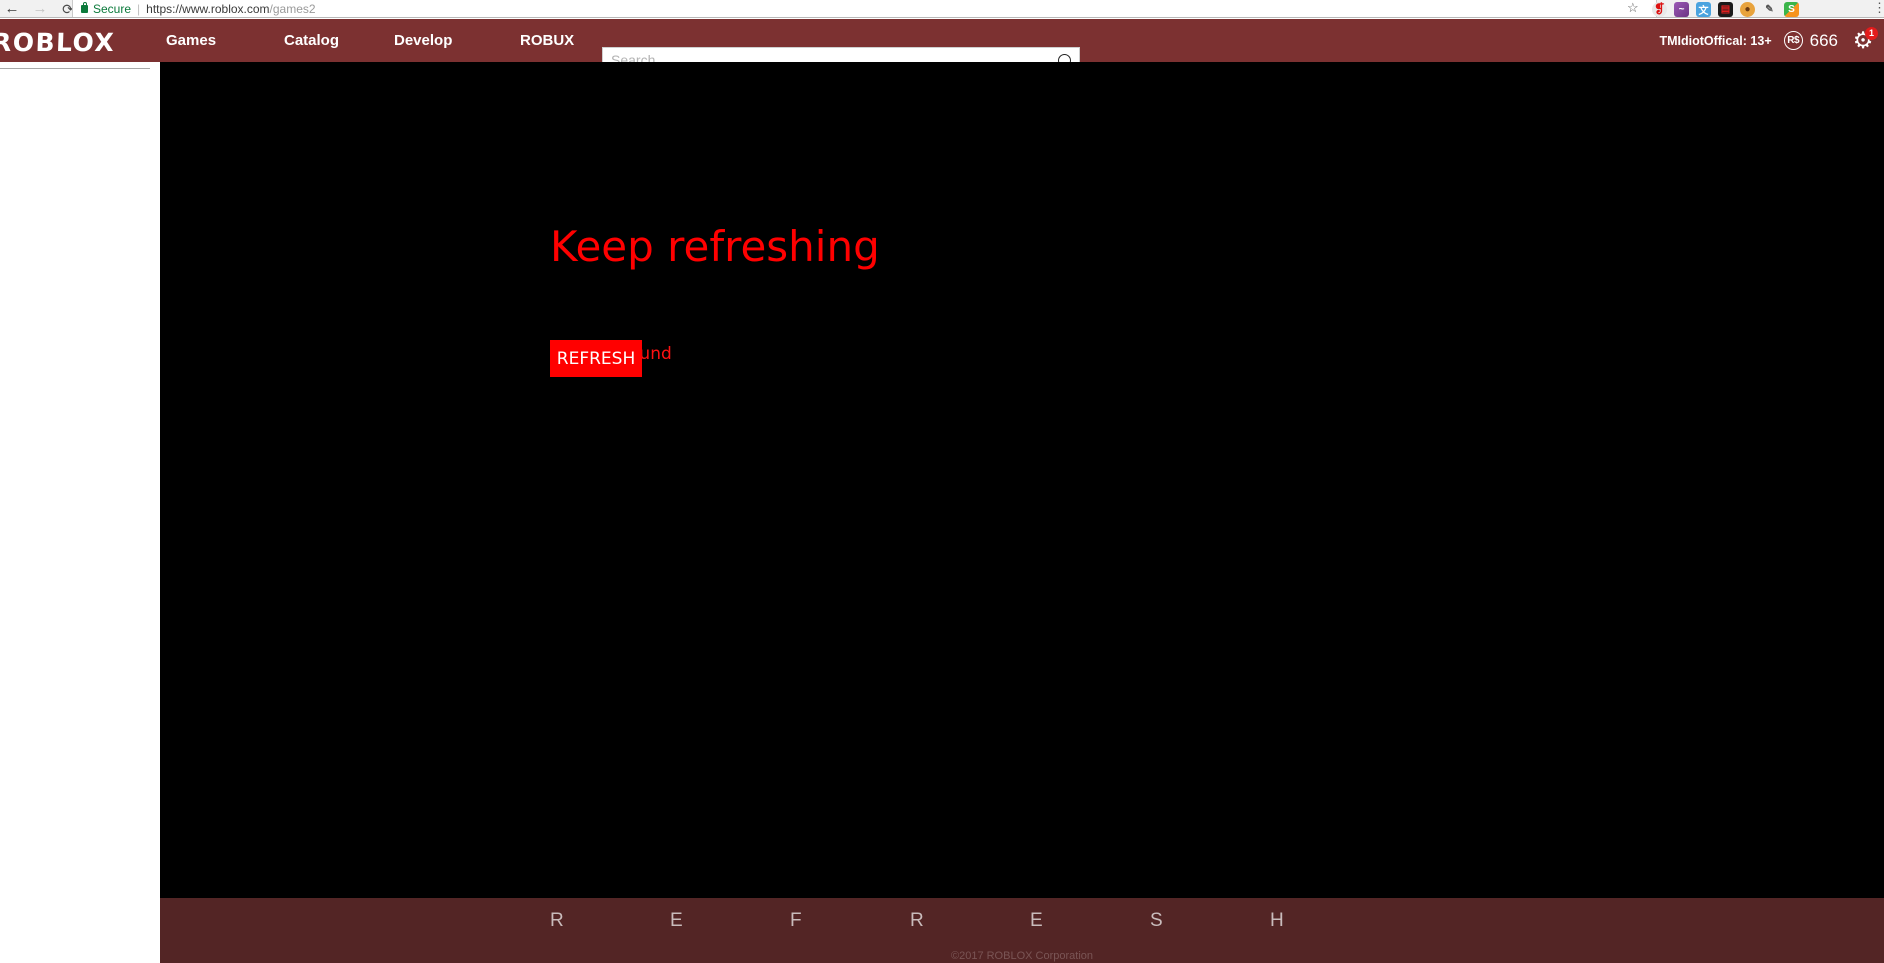  What do you see at coordinates (547, 40) in the screenshot?
I see `nav-item-robux: ROBUX` at bounding box center [547, 40].